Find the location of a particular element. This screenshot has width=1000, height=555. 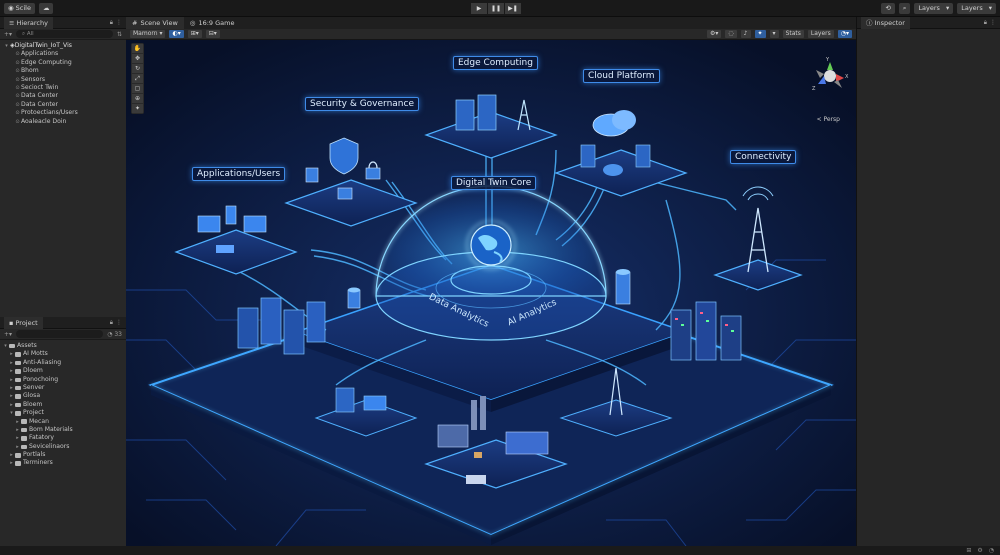

project-folder: ▸ Ponochoing is located at coordinates (63, 380).